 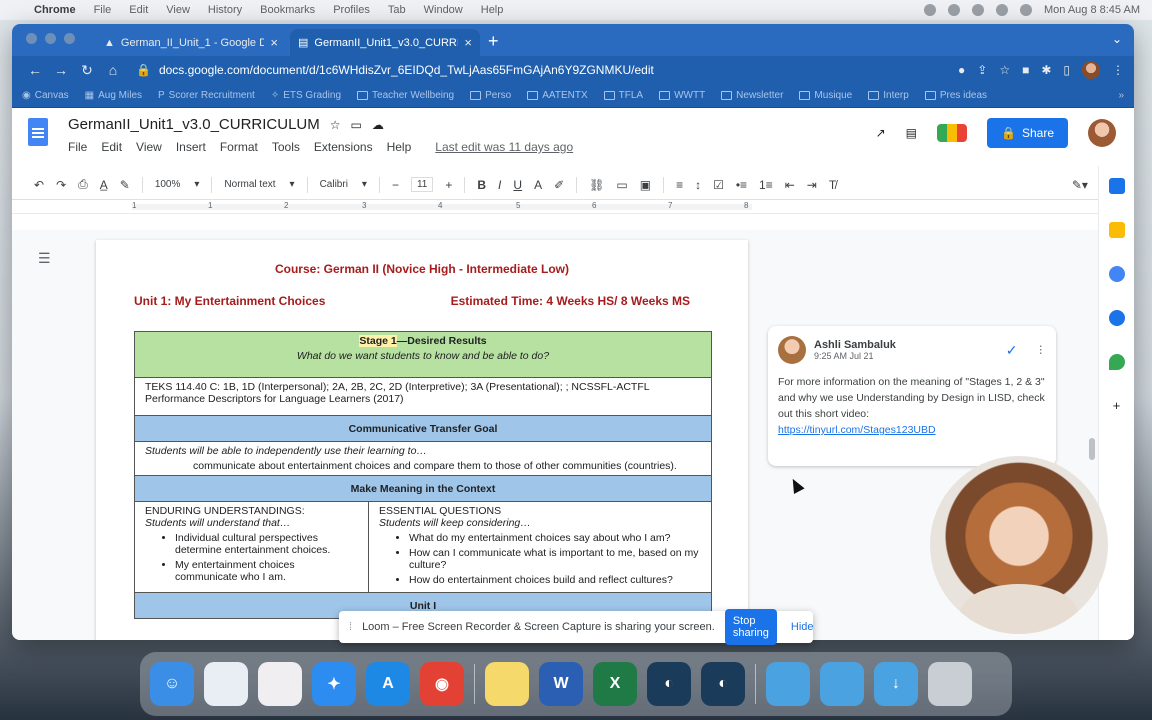 I want to click on document-outline-icon: ☰, so click(x=44, y=258).